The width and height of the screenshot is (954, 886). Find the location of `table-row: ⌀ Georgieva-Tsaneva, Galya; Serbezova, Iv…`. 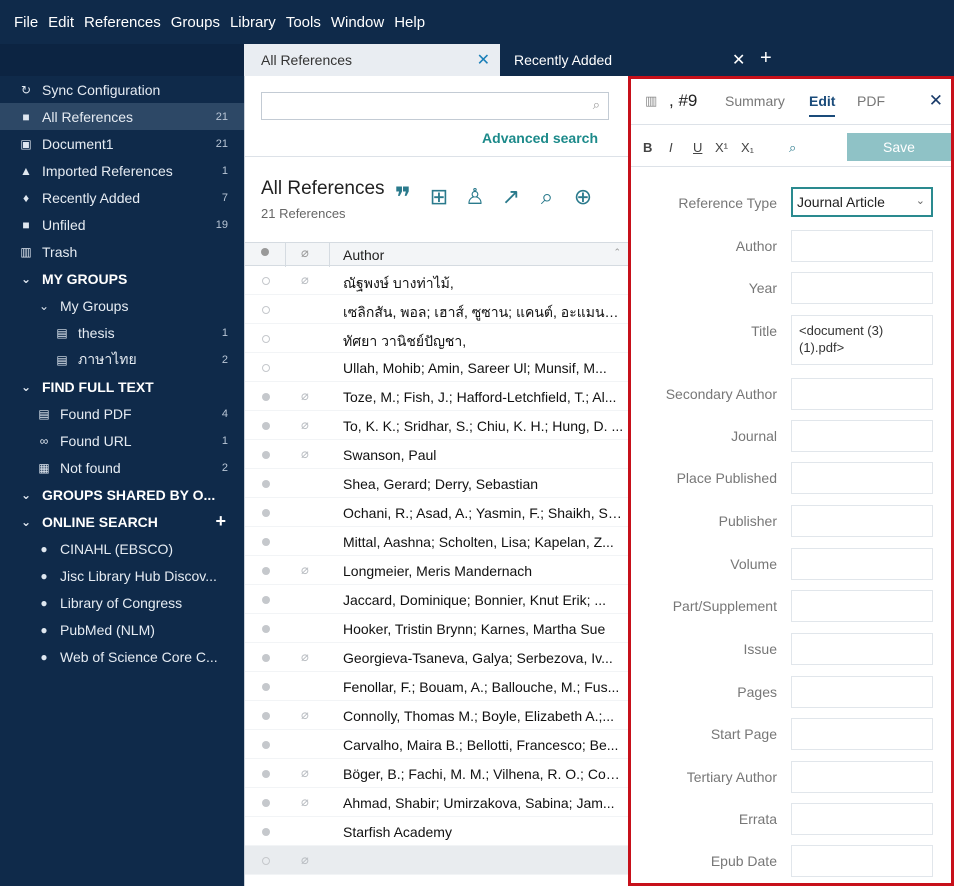

table-row: ⌀ Georgieva-Tsaneva, Galya; Serbezova, Iv… is located at coordinates (437, 657).